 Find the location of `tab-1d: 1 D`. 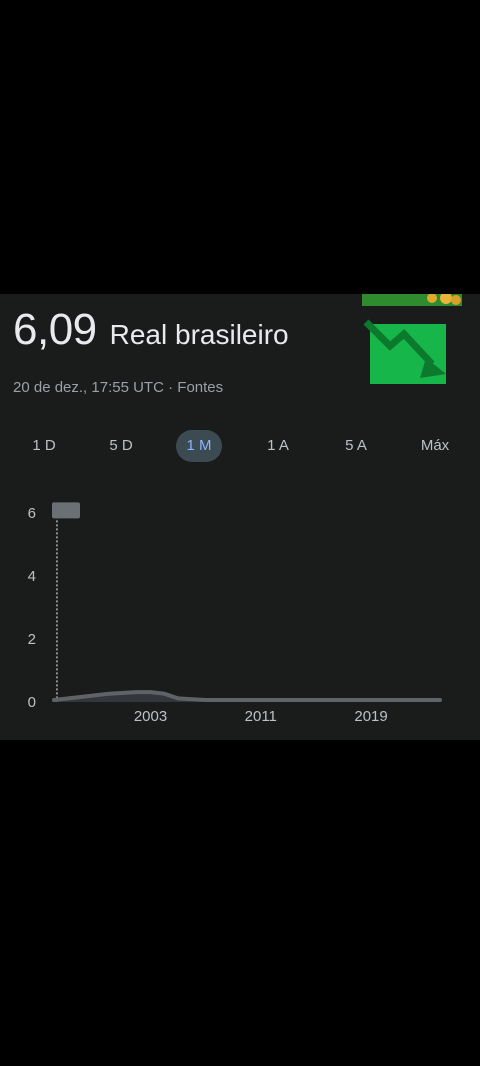

tab-1d: 1 D is located at coordinates (44, 446).